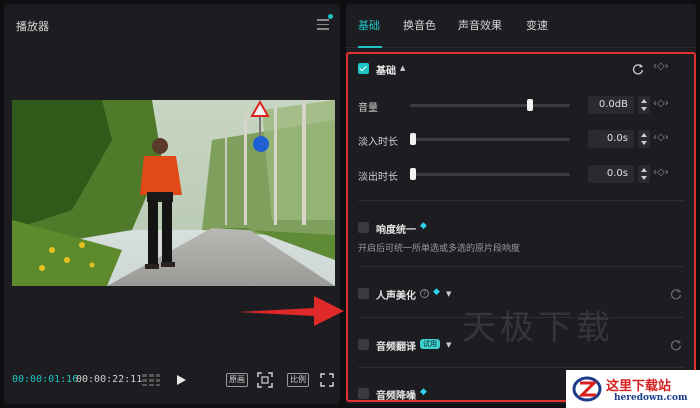 This screenshot has height=408, width=700. I want to click on voice-beautify-title: 人声美化, so click(396, 296).